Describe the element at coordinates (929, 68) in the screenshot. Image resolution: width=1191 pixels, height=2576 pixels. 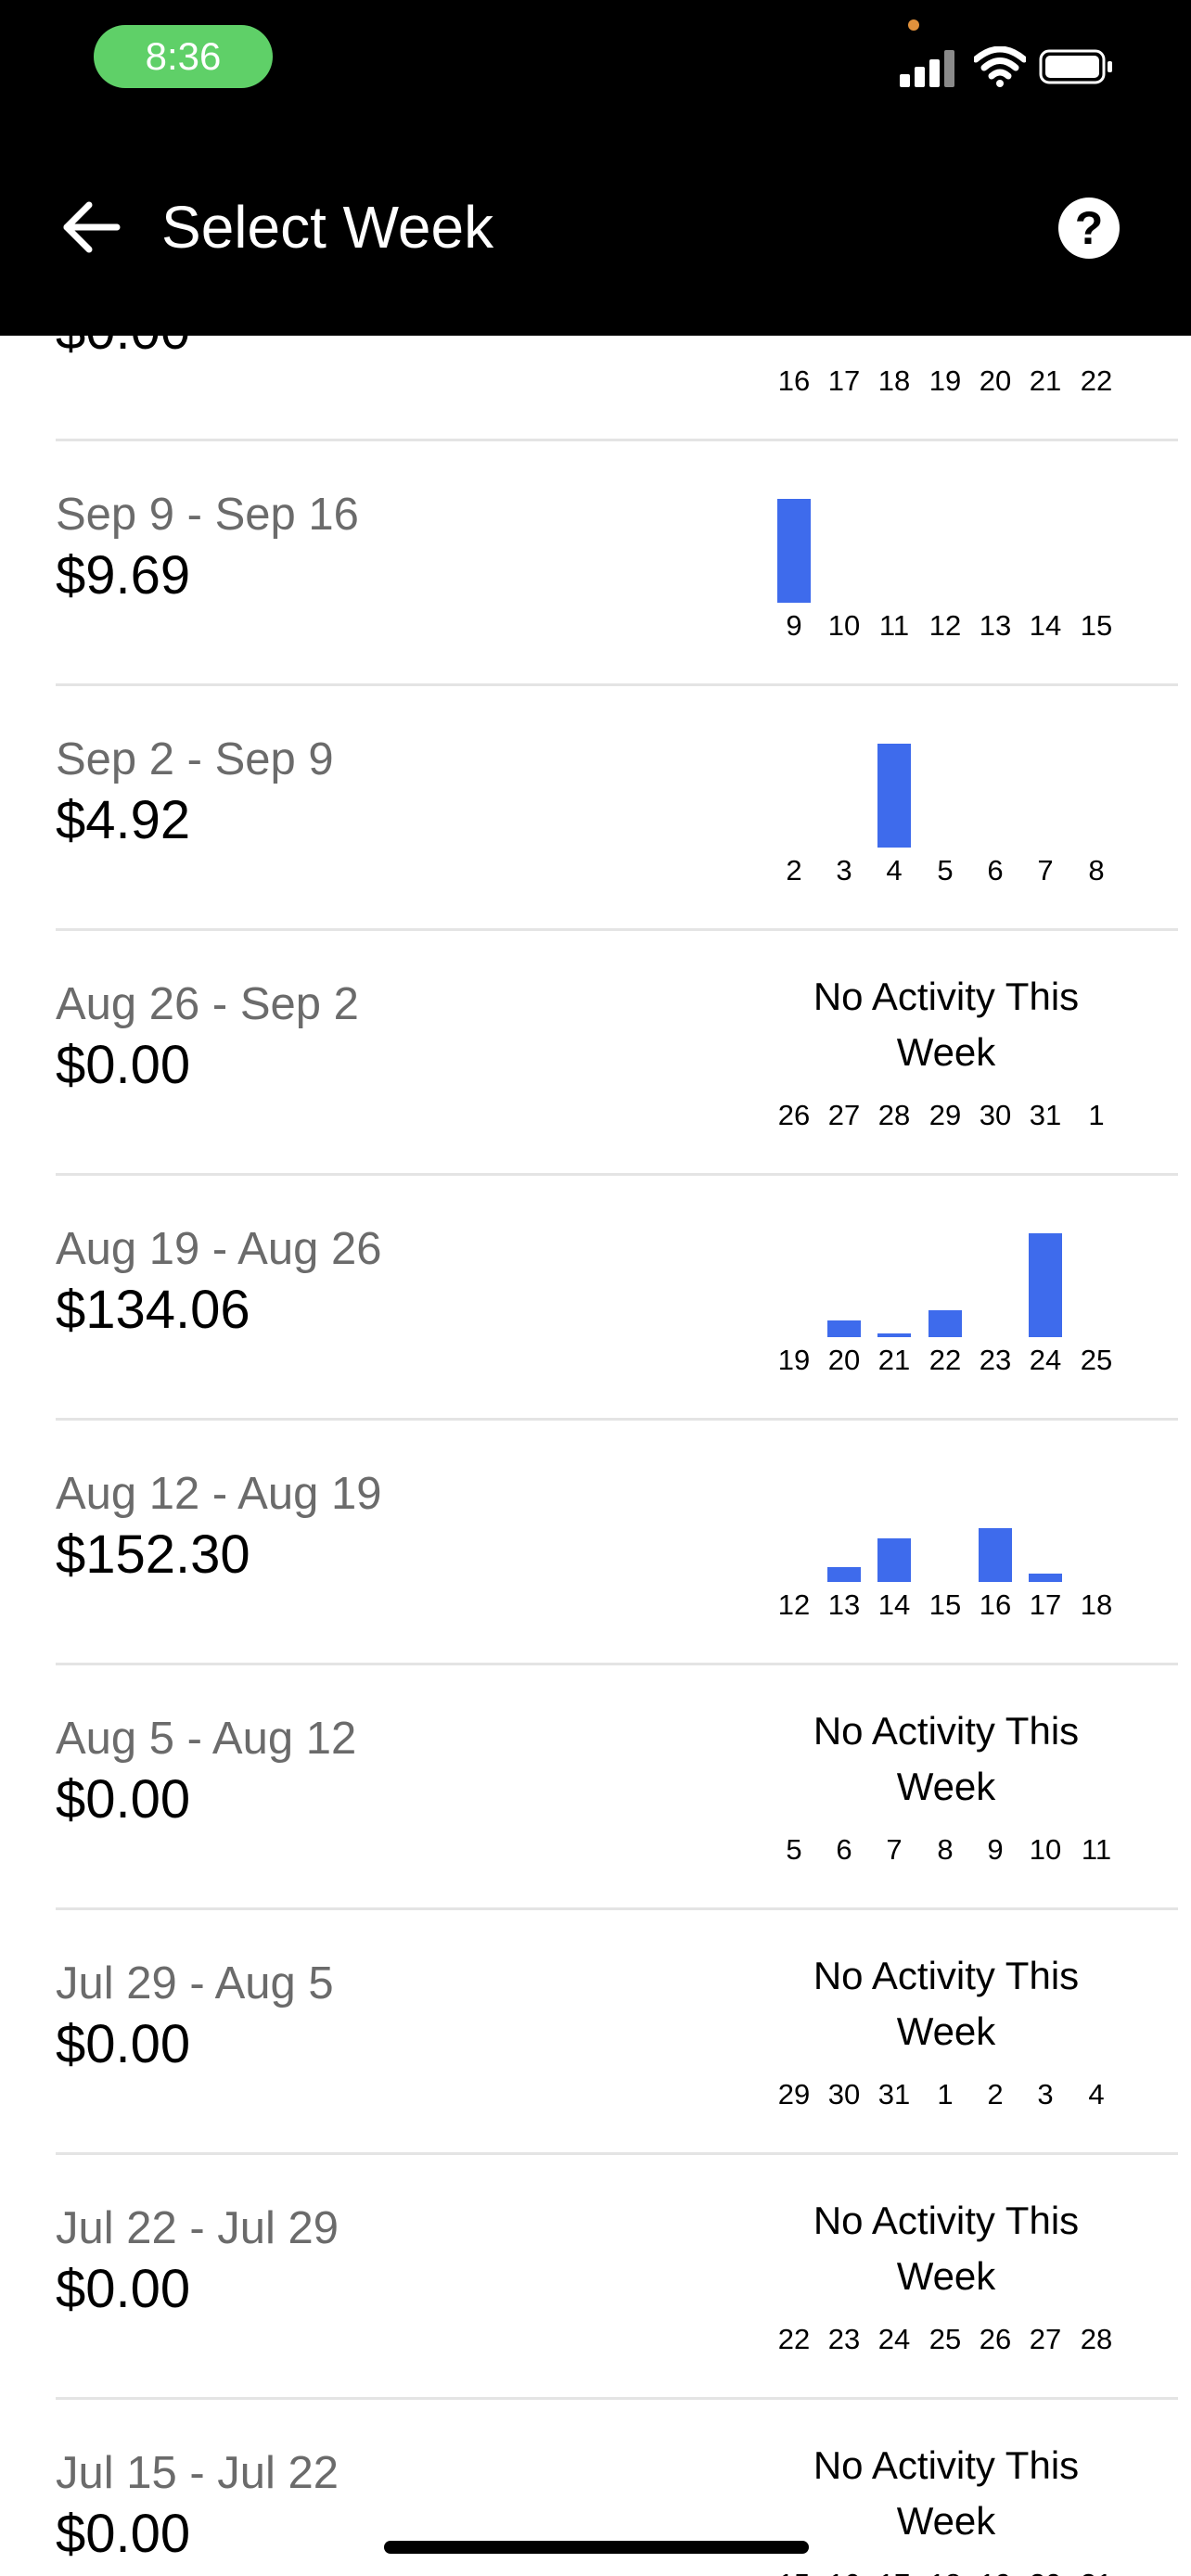
I see `cellular-signal-icon` at that location.